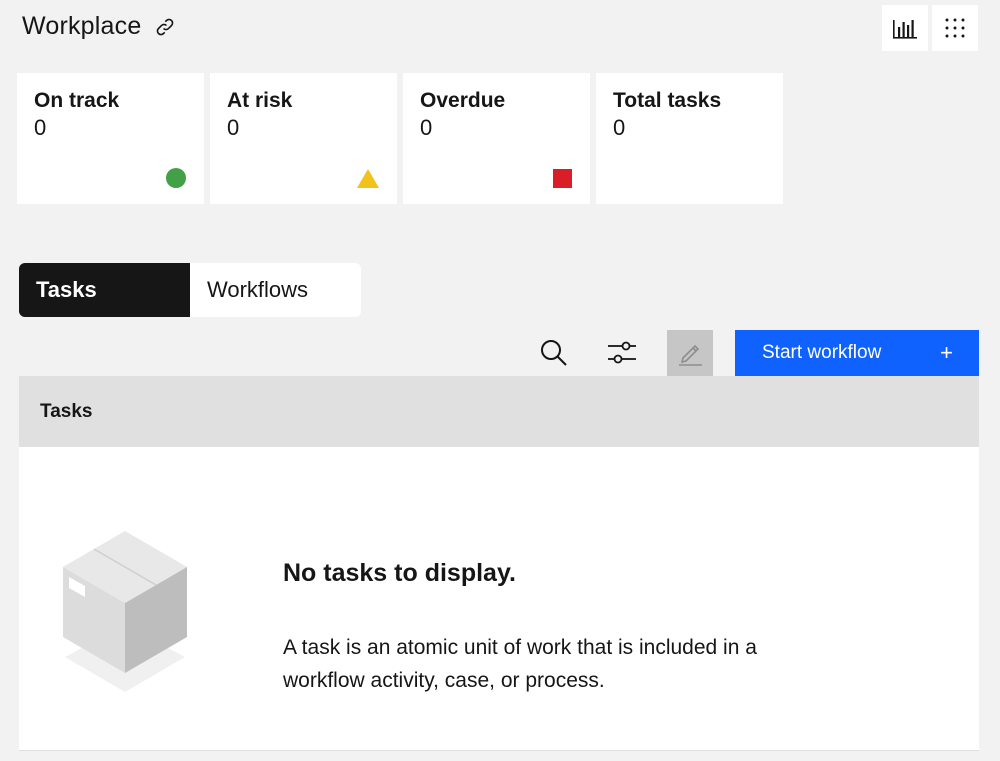 The image size is (1000, 761). What do you see at coordinates (110, 138) in the screenshot?
I see `on-track-card: On track 0` at bounding box center [110, 138].